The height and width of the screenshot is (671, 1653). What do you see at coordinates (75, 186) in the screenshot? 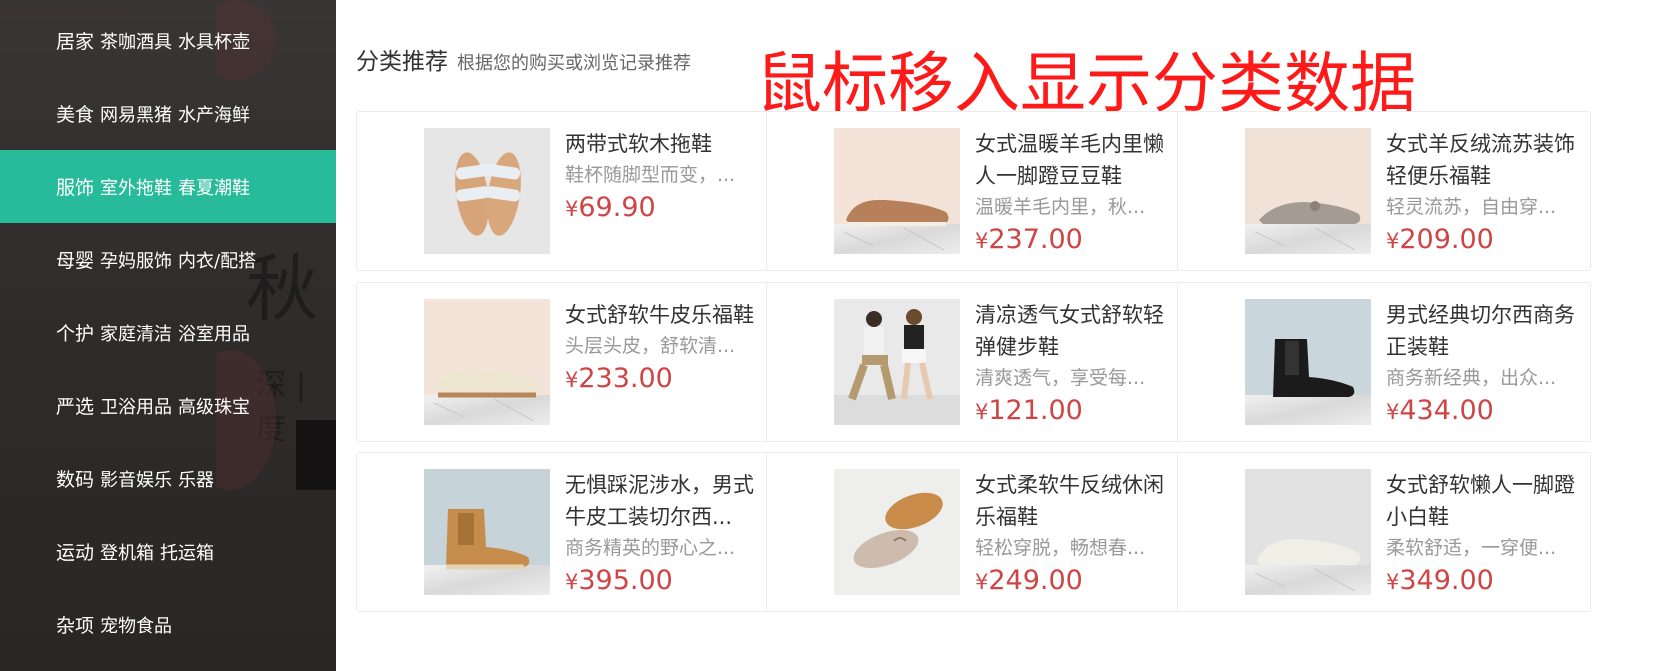
I see `category-main-link: 服饰` at bounding box center [75, 186].